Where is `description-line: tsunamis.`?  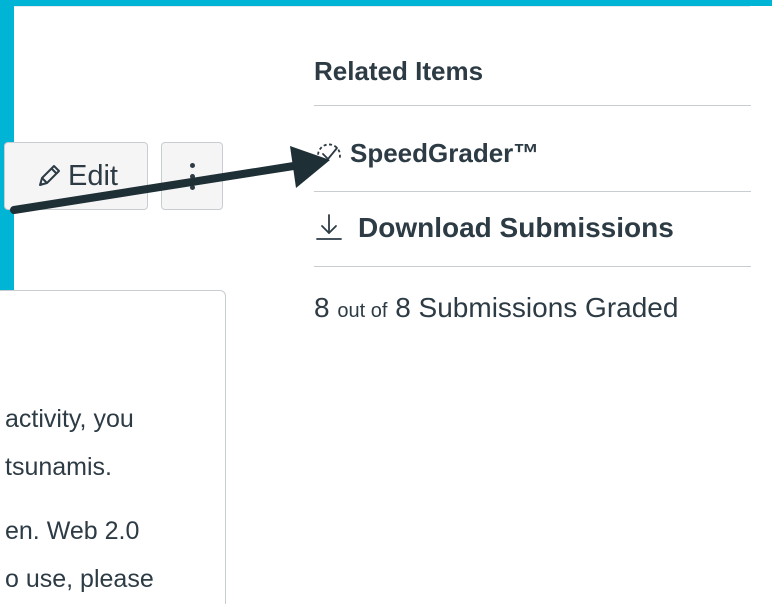
description-line: tsunamis. is located at coordinates (58, 467).